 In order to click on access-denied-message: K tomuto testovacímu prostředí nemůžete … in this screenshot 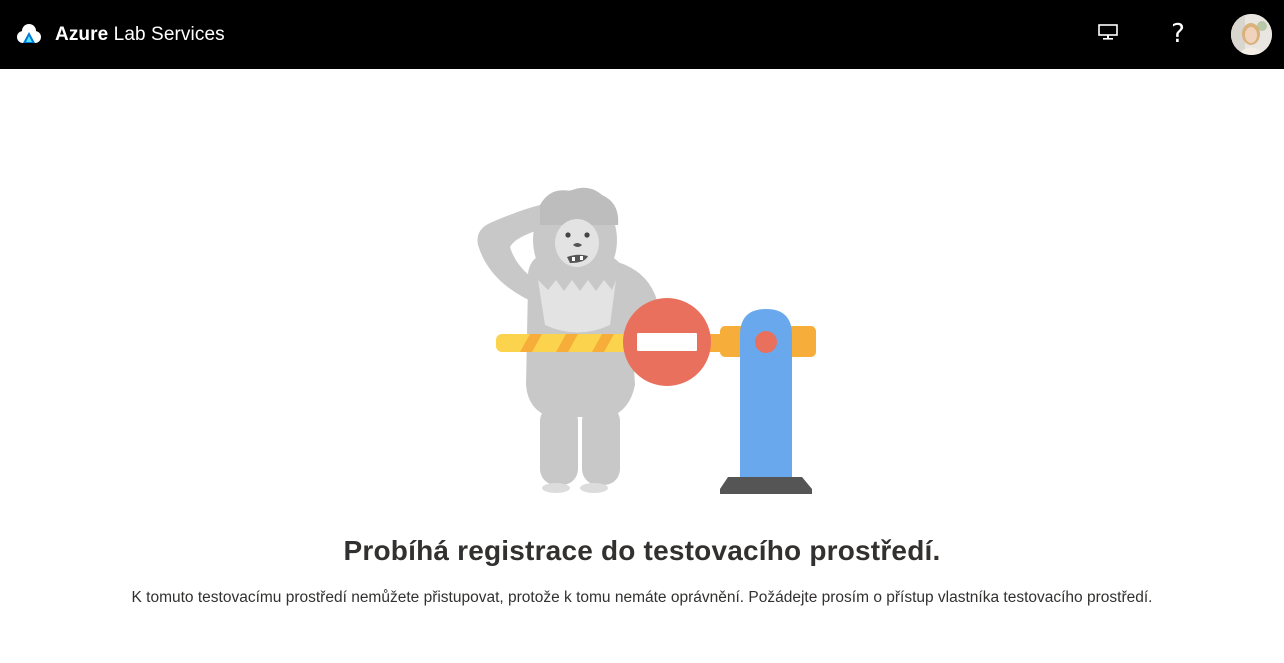, I will do `click(642, 597)`.